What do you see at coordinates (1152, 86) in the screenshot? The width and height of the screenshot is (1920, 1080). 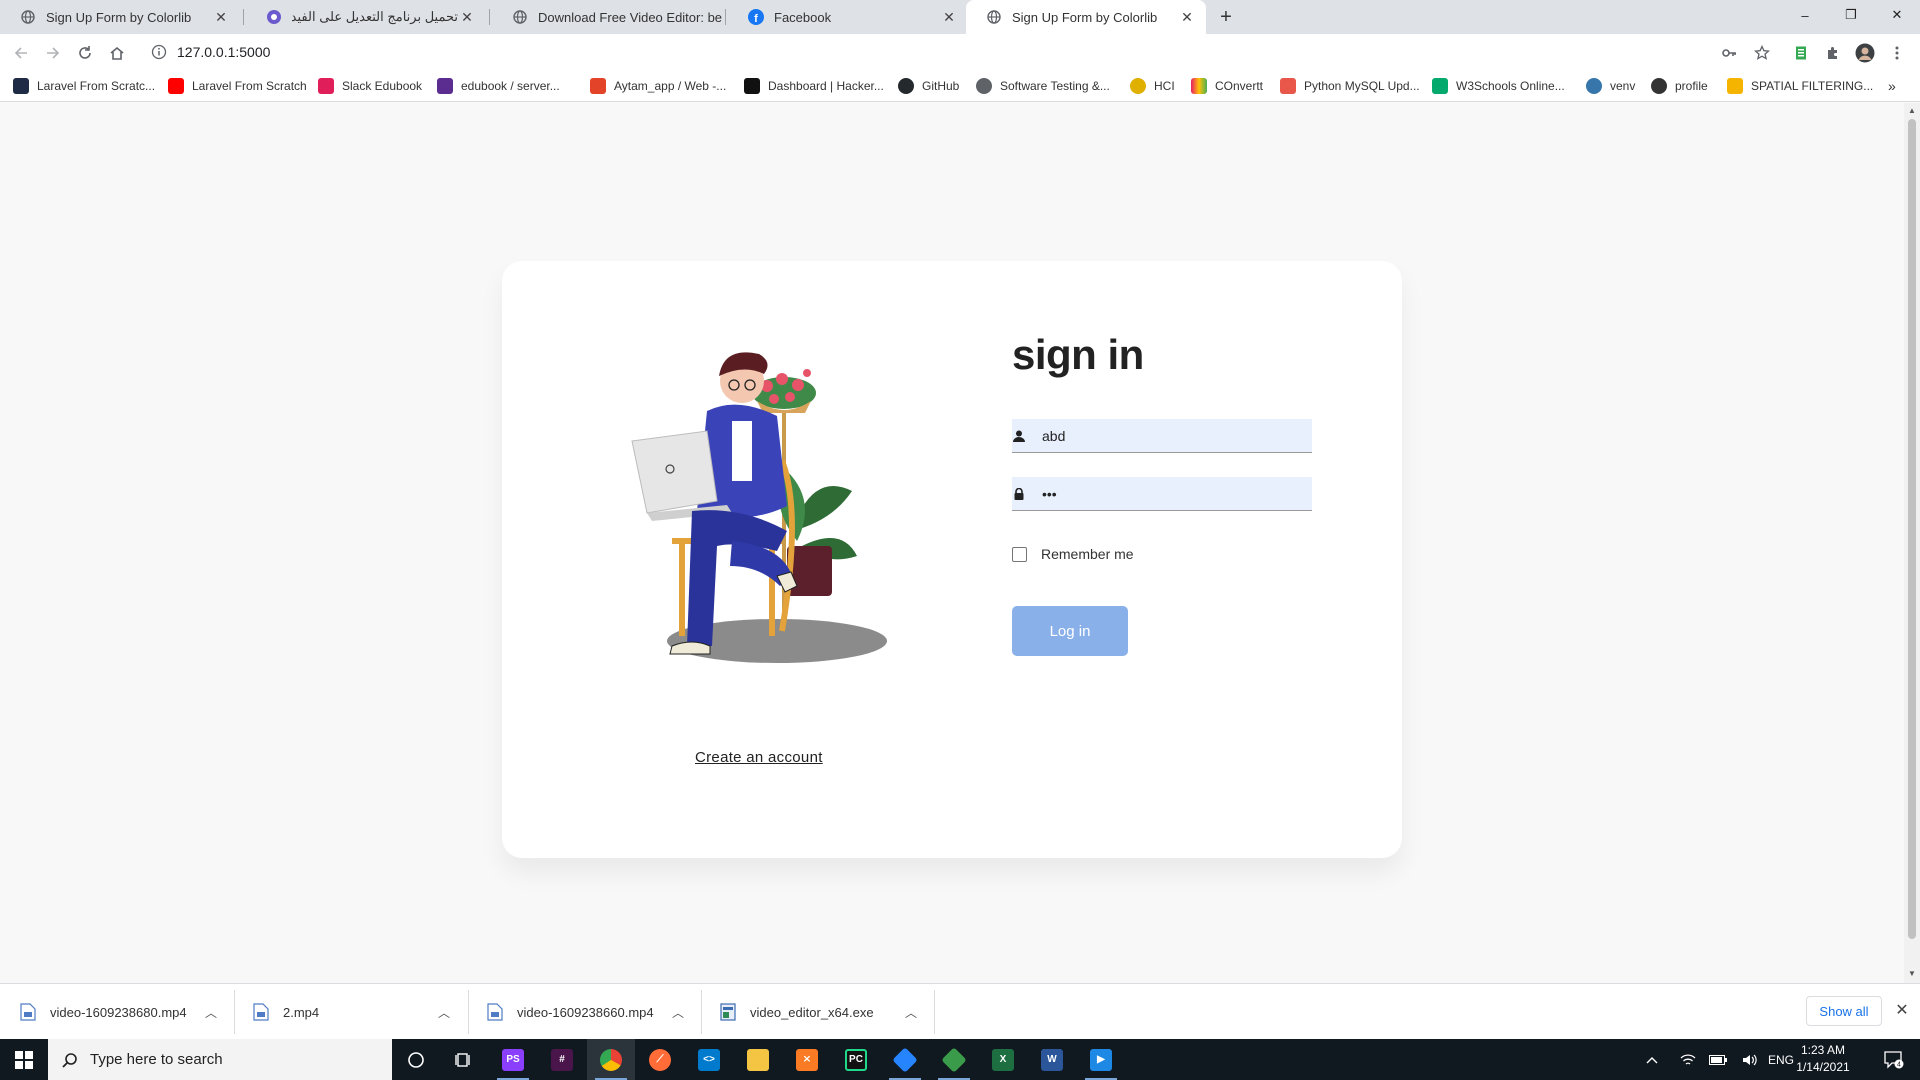 I see `bookmark-hci: HCI` at bounding box center [1152, 86].